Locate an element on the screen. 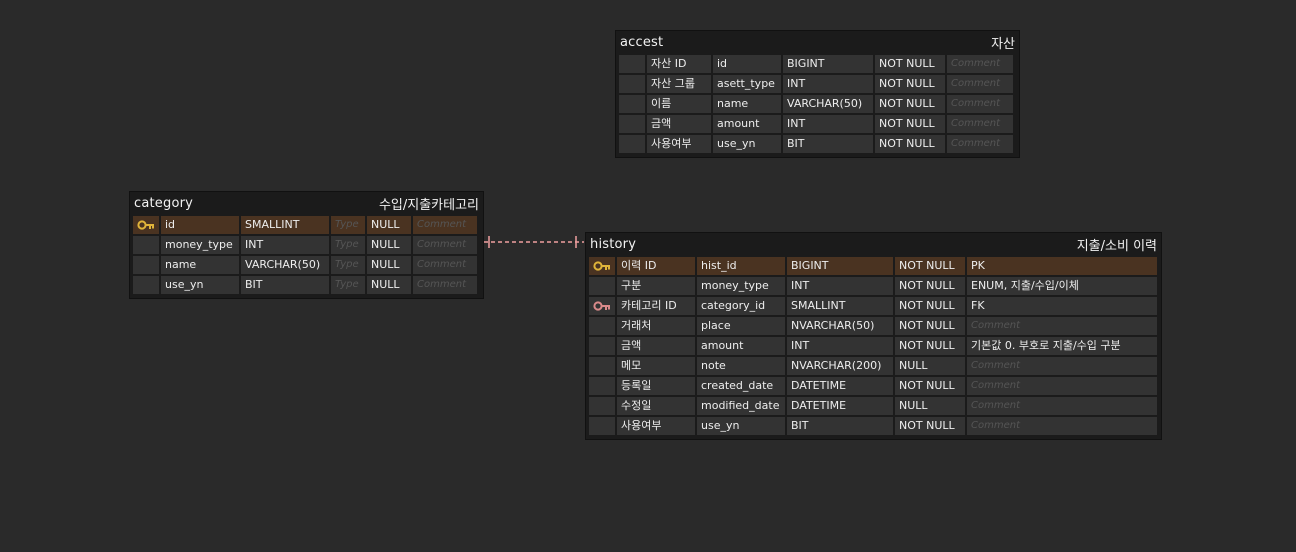  column-row: 이력 ID hist_id BIGINT NOT NULL PK is located at coordinates (873, 266).